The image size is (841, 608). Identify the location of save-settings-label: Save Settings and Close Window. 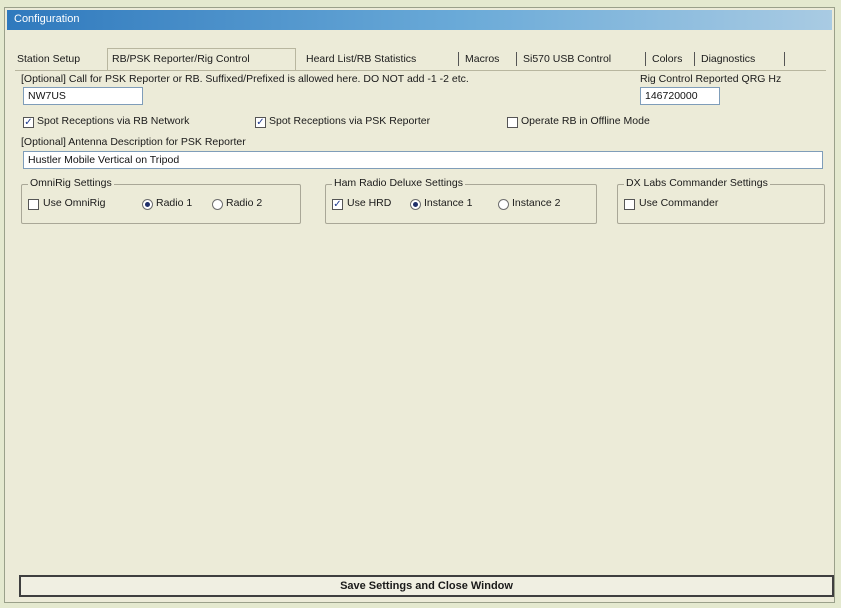
(426, 586).